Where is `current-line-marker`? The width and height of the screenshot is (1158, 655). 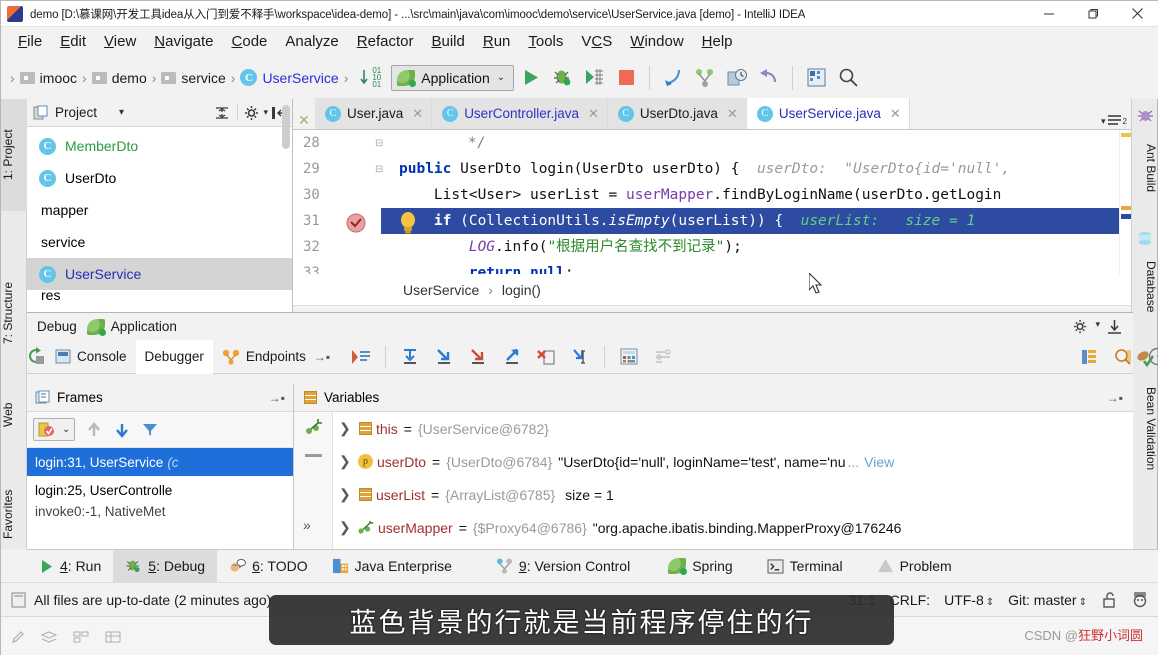
current-line-marker is located at coordinates (1126, 208).